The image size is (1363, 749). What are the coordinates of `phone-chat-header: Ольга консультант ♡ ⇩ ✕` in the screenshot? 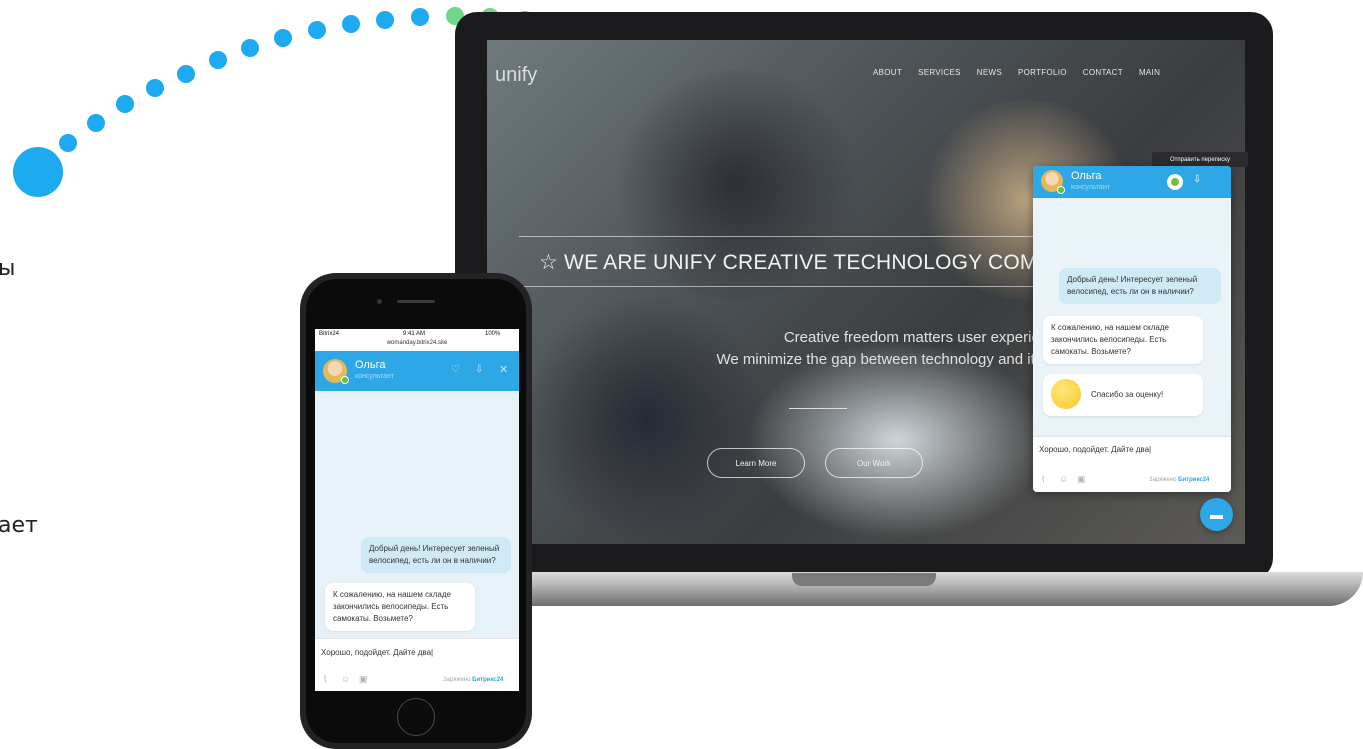 It's located at (417, 371).